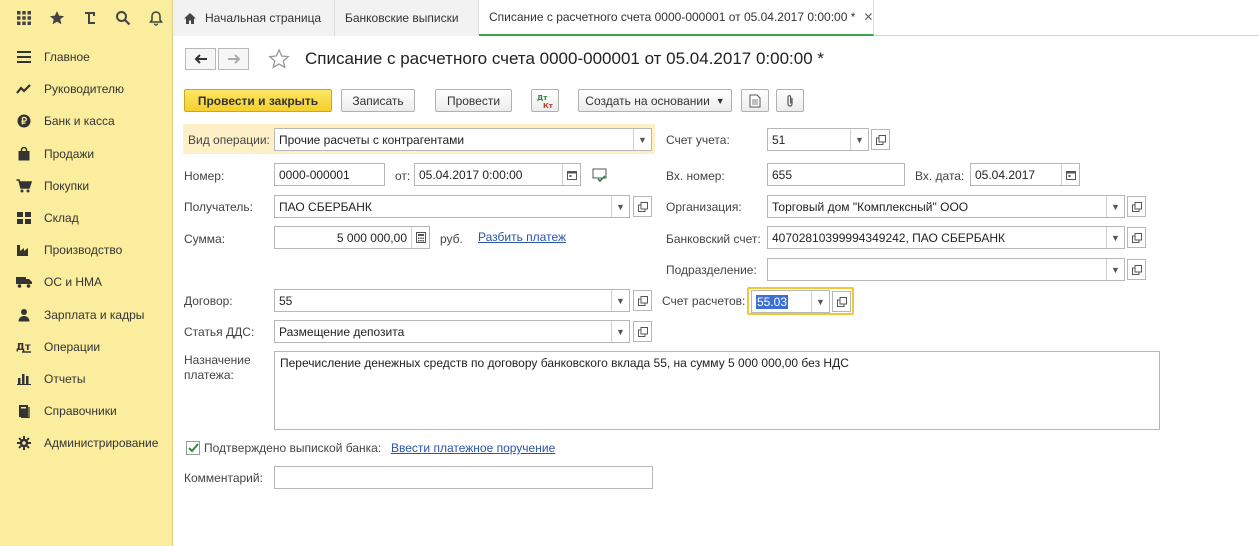 This screenshot has width=1259, height=546. What do you see at coordinates (263, 18) in the screenshot?
I see `tab-home-label: Начальная страница` at bounding box center [263, 18].